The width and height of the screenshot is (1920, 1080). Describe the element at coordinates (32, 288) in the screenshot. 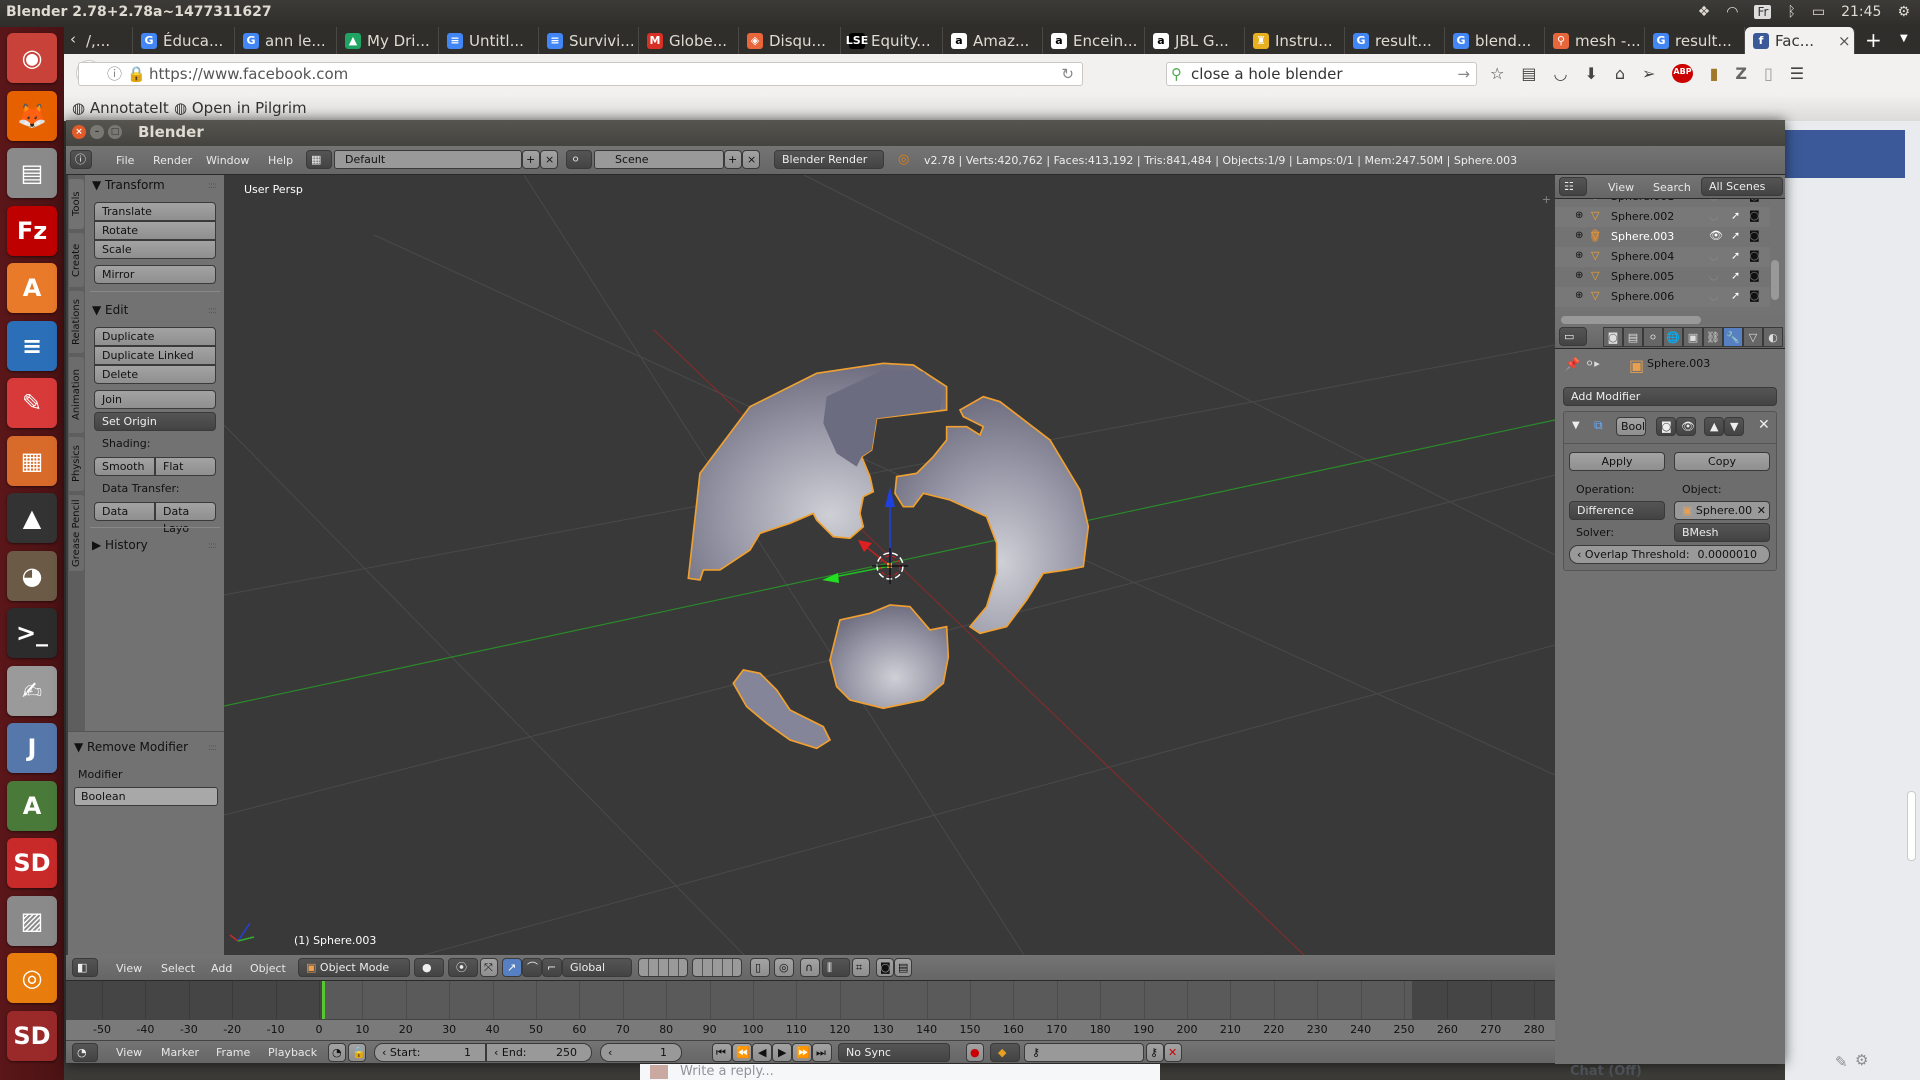

I see `launcher-software-center: A` at that location.